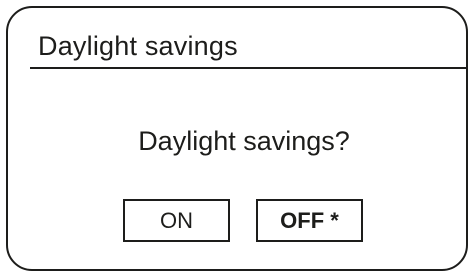 The width and height of the screenshot is (474, 277). Describe the element at coordinates (244, 141) in the screenshot. I see `dialog-prompt: Daylight savings?` at that location.